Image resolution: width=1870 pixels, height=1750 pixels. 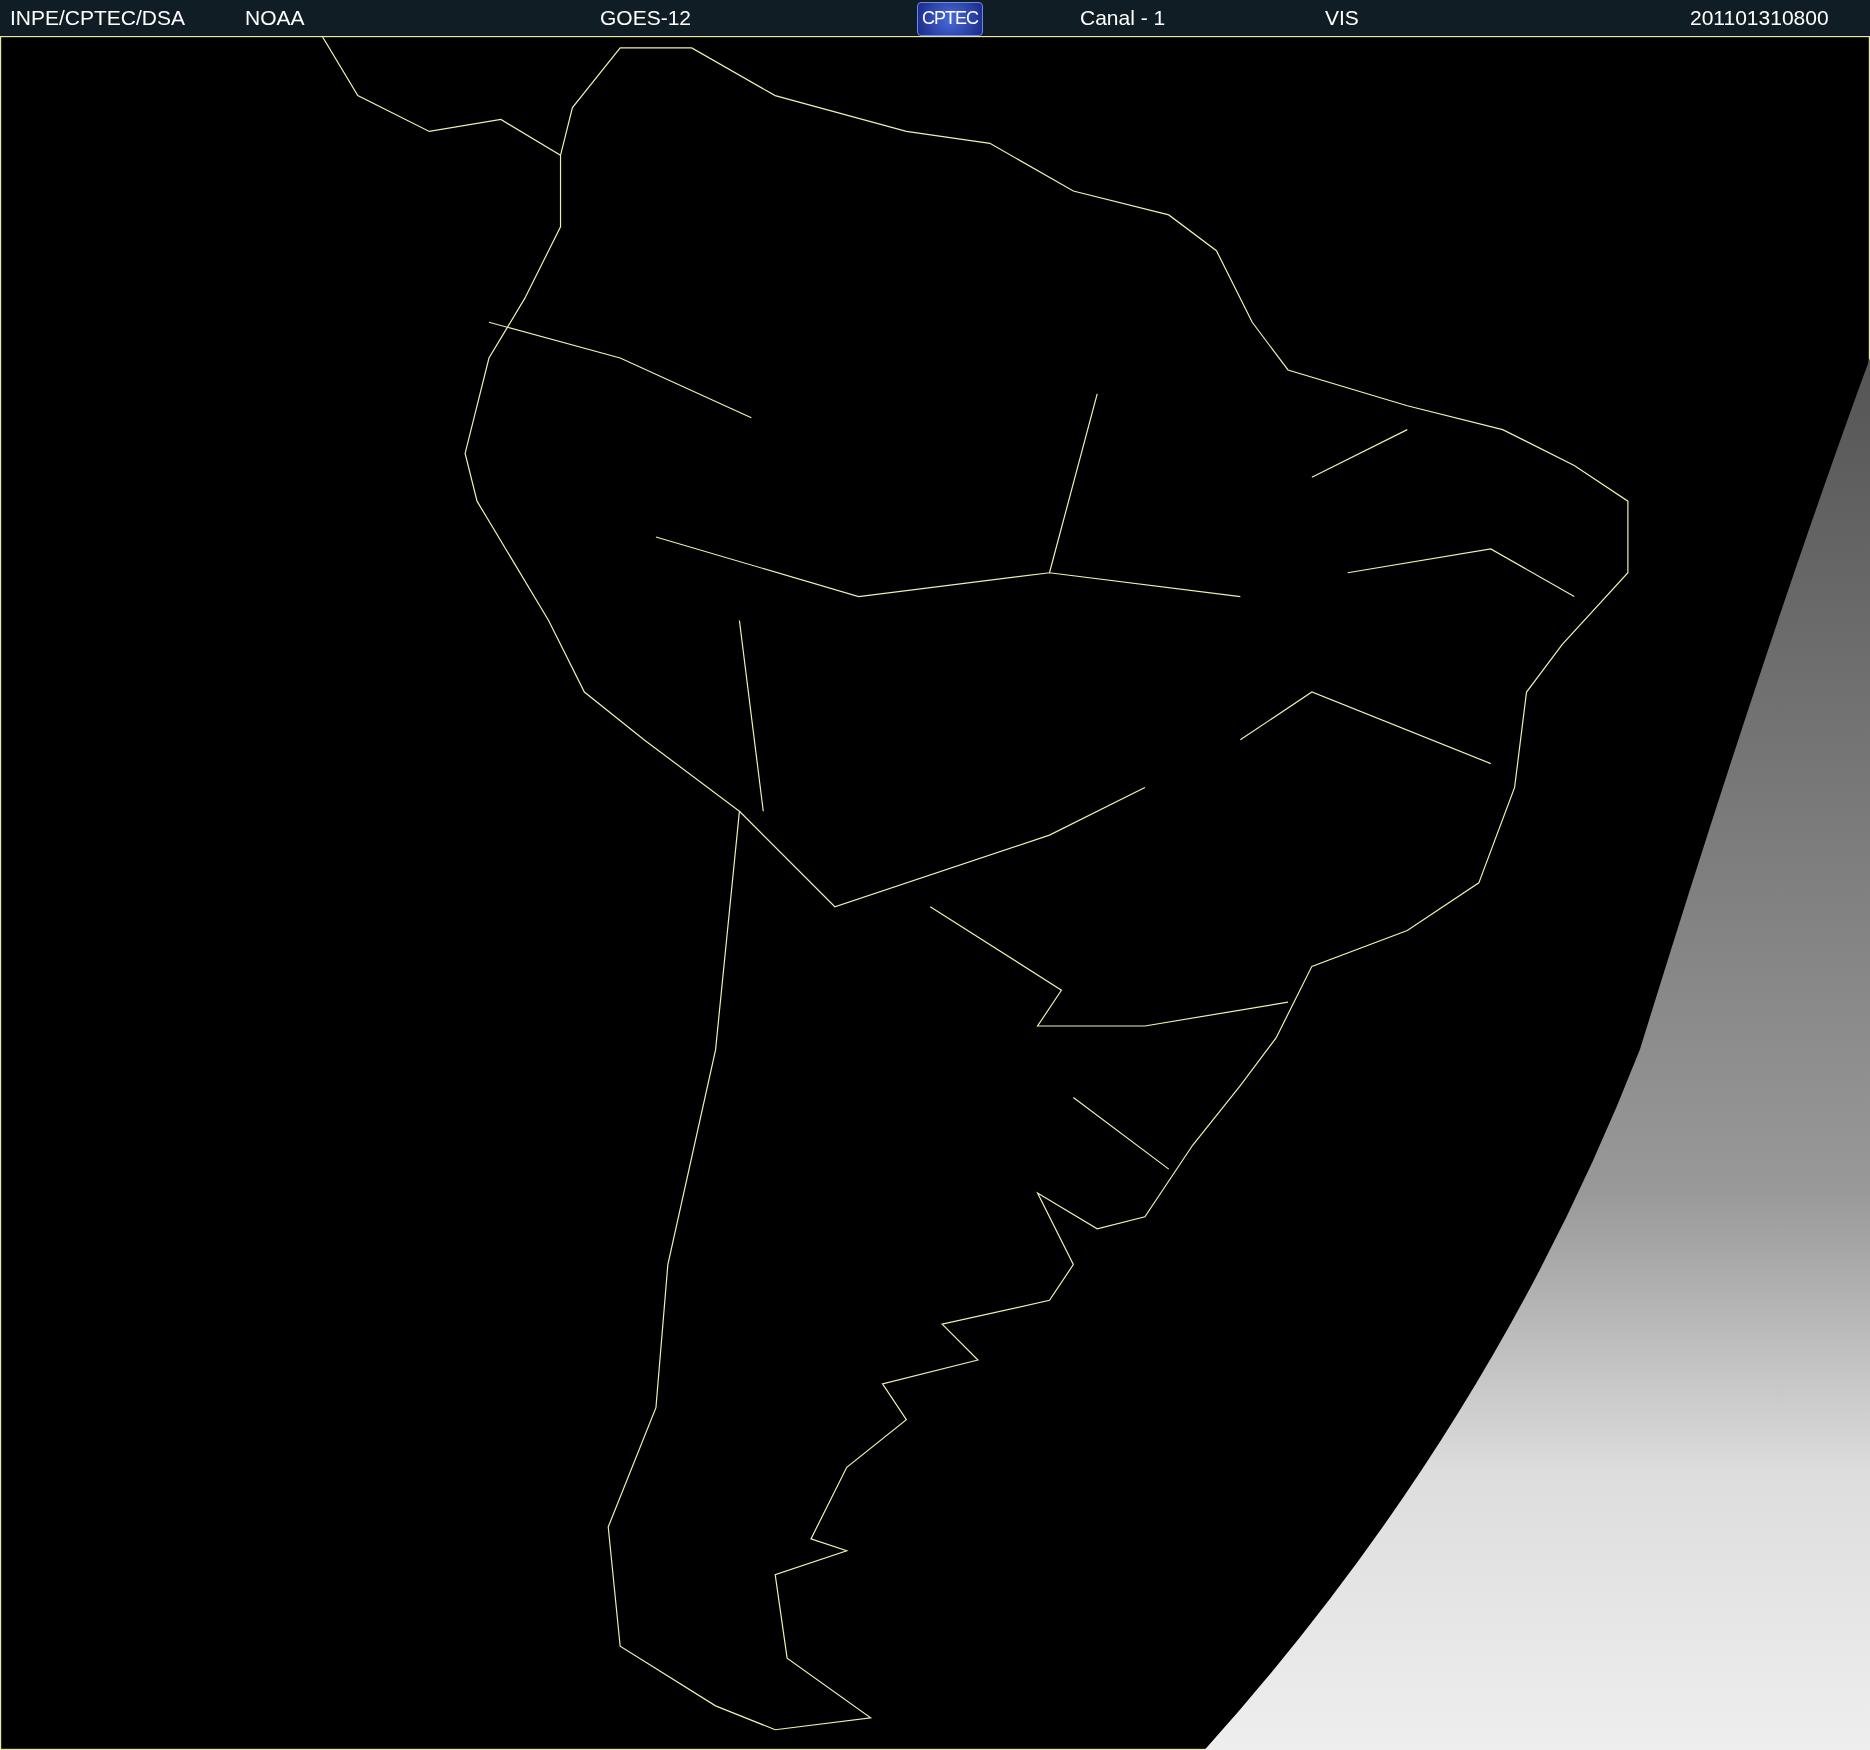 What do you see at coordinates (1123, 18) in the screenshot?
I see `channel-label: Canal - 1` at bounding box center [1123, 18].